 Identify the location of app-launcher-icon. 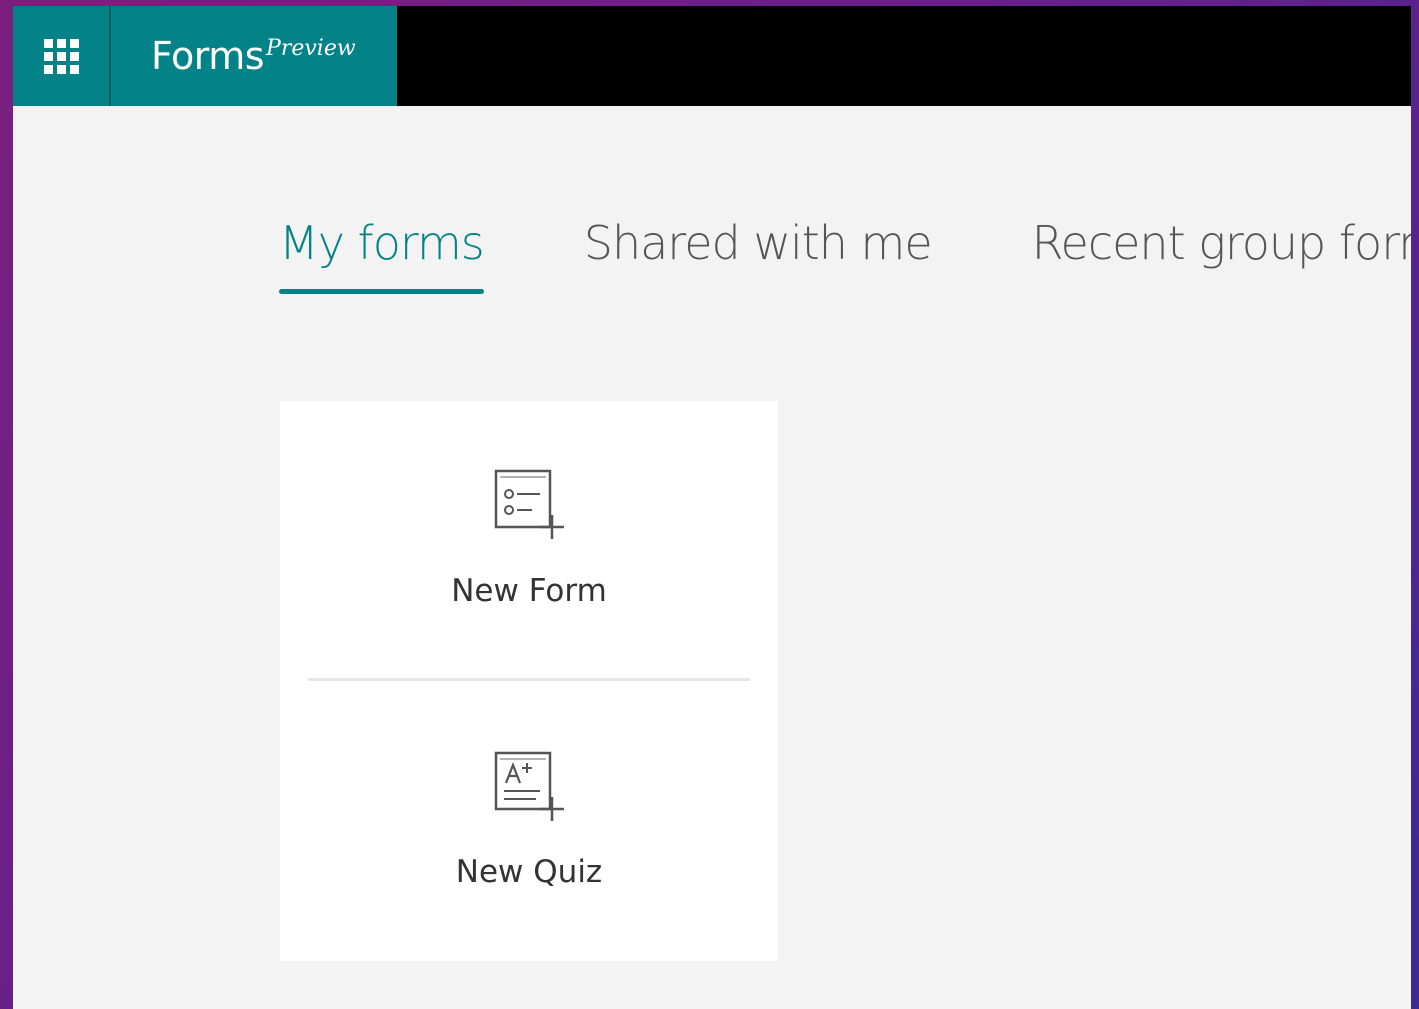
(61, 56).